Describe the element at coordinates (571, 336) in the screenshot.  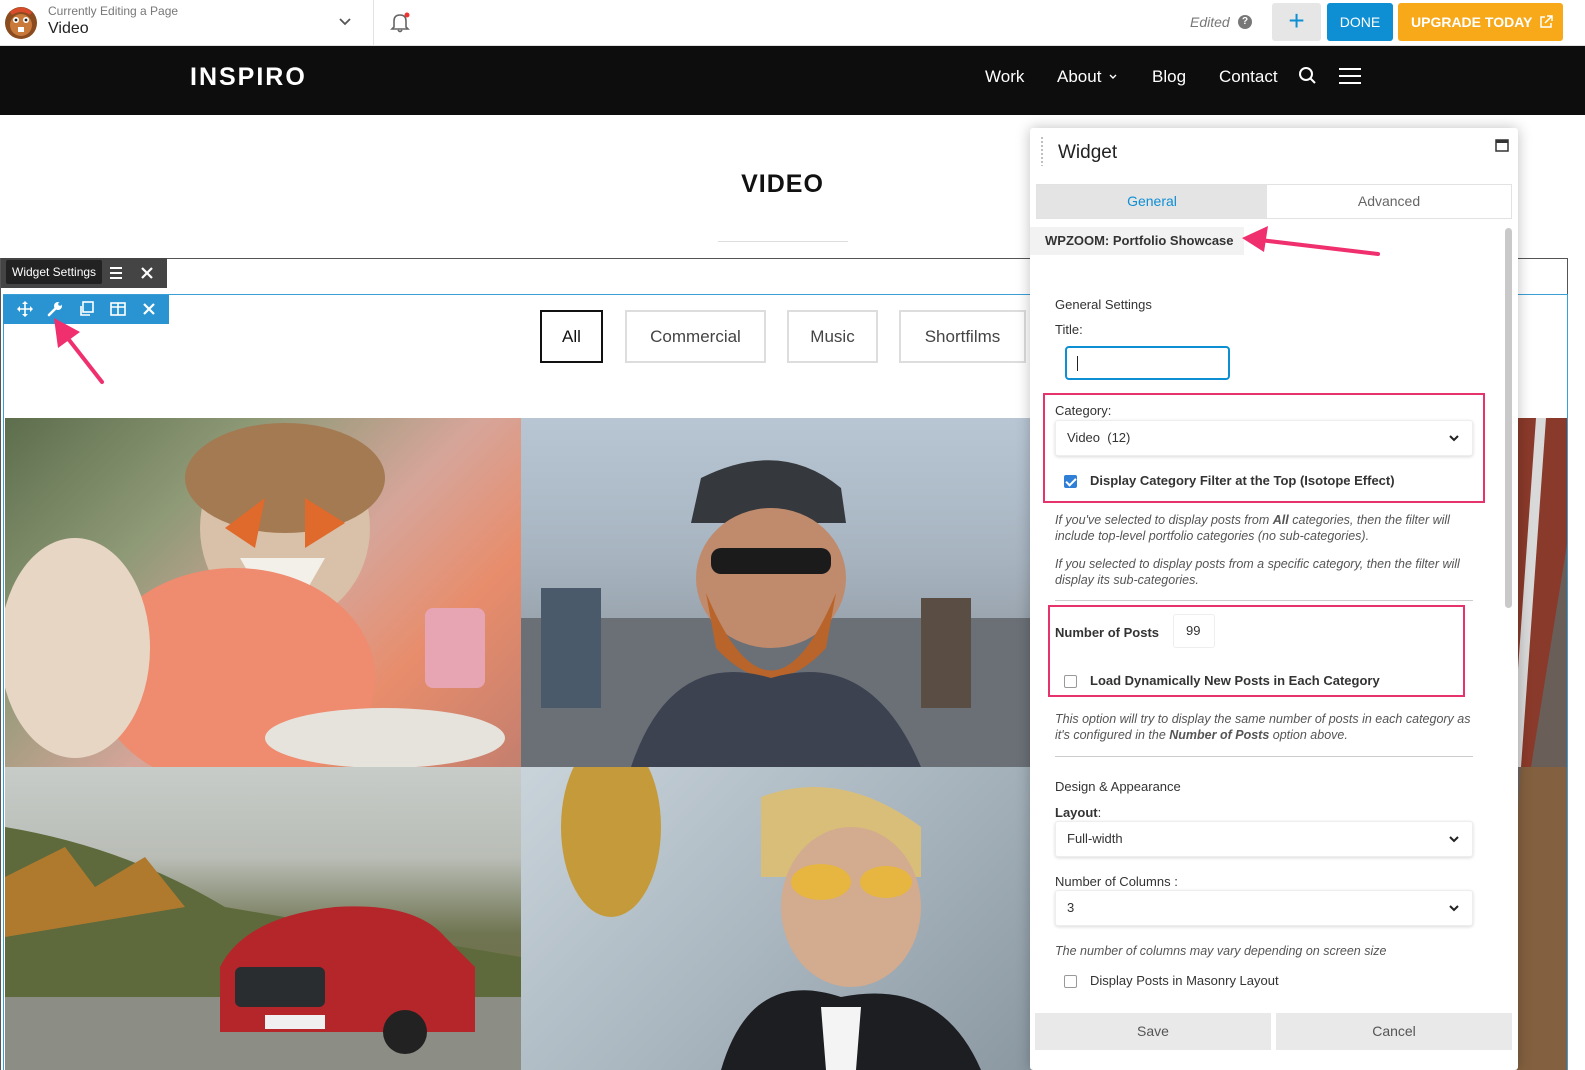
I see `filter-all: All` at that location.